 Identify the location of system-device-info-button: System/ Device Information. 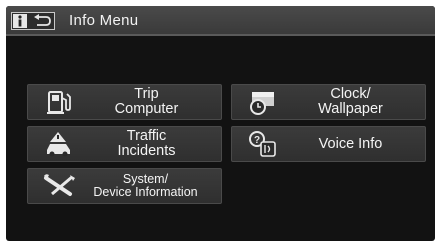
(124, 186).